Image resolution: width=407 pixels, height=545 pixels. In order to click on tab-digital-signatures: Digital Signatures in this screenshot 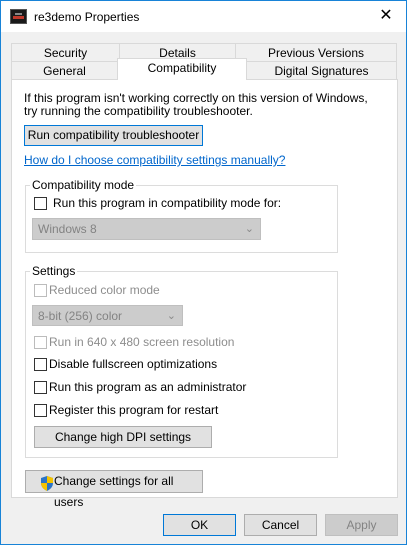, I will do `click(321, 71)`.